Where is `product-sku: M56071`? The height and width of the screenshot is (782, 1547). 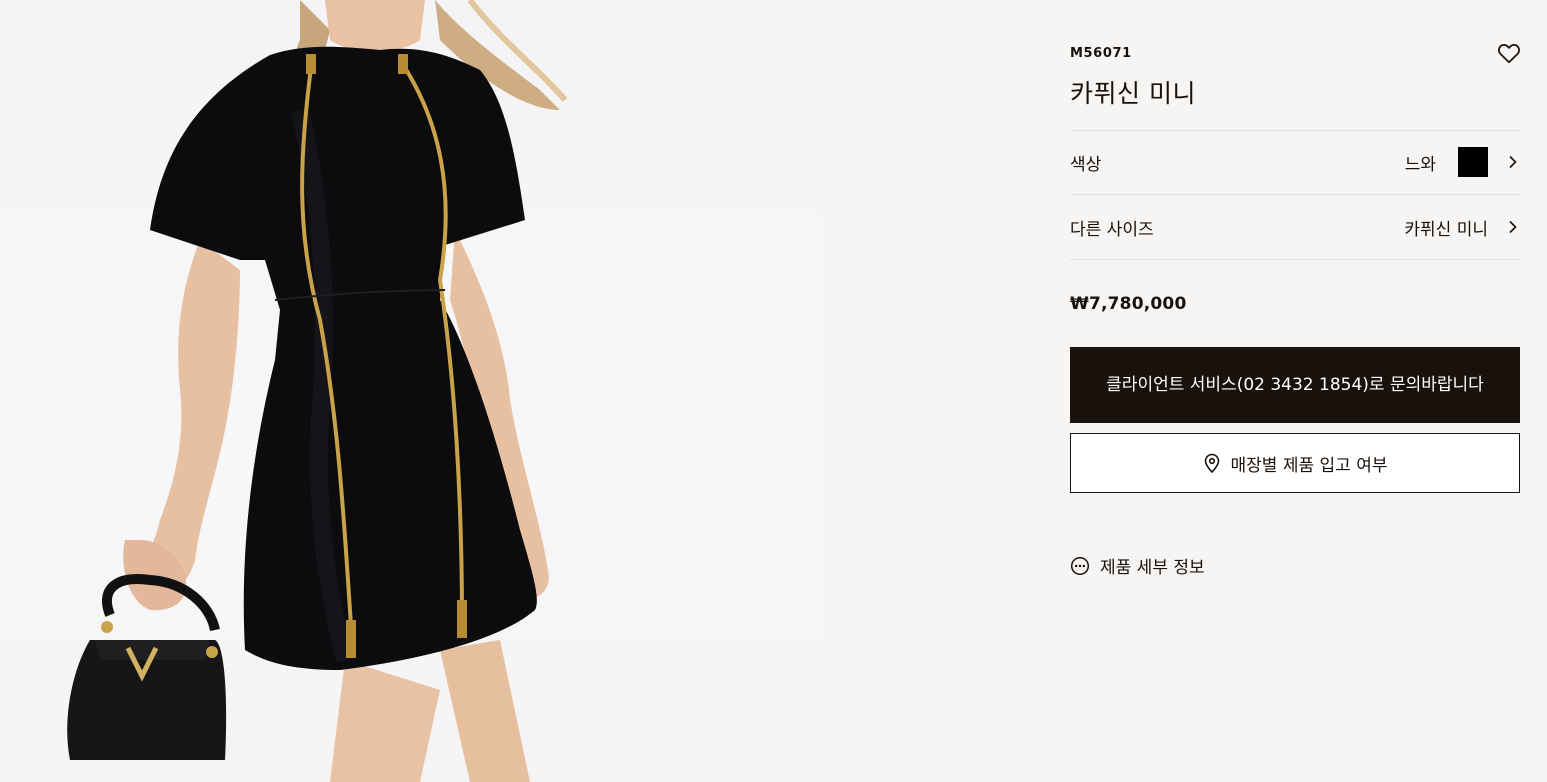 product-sku: M56071 is located at coordinates (1101, 53).